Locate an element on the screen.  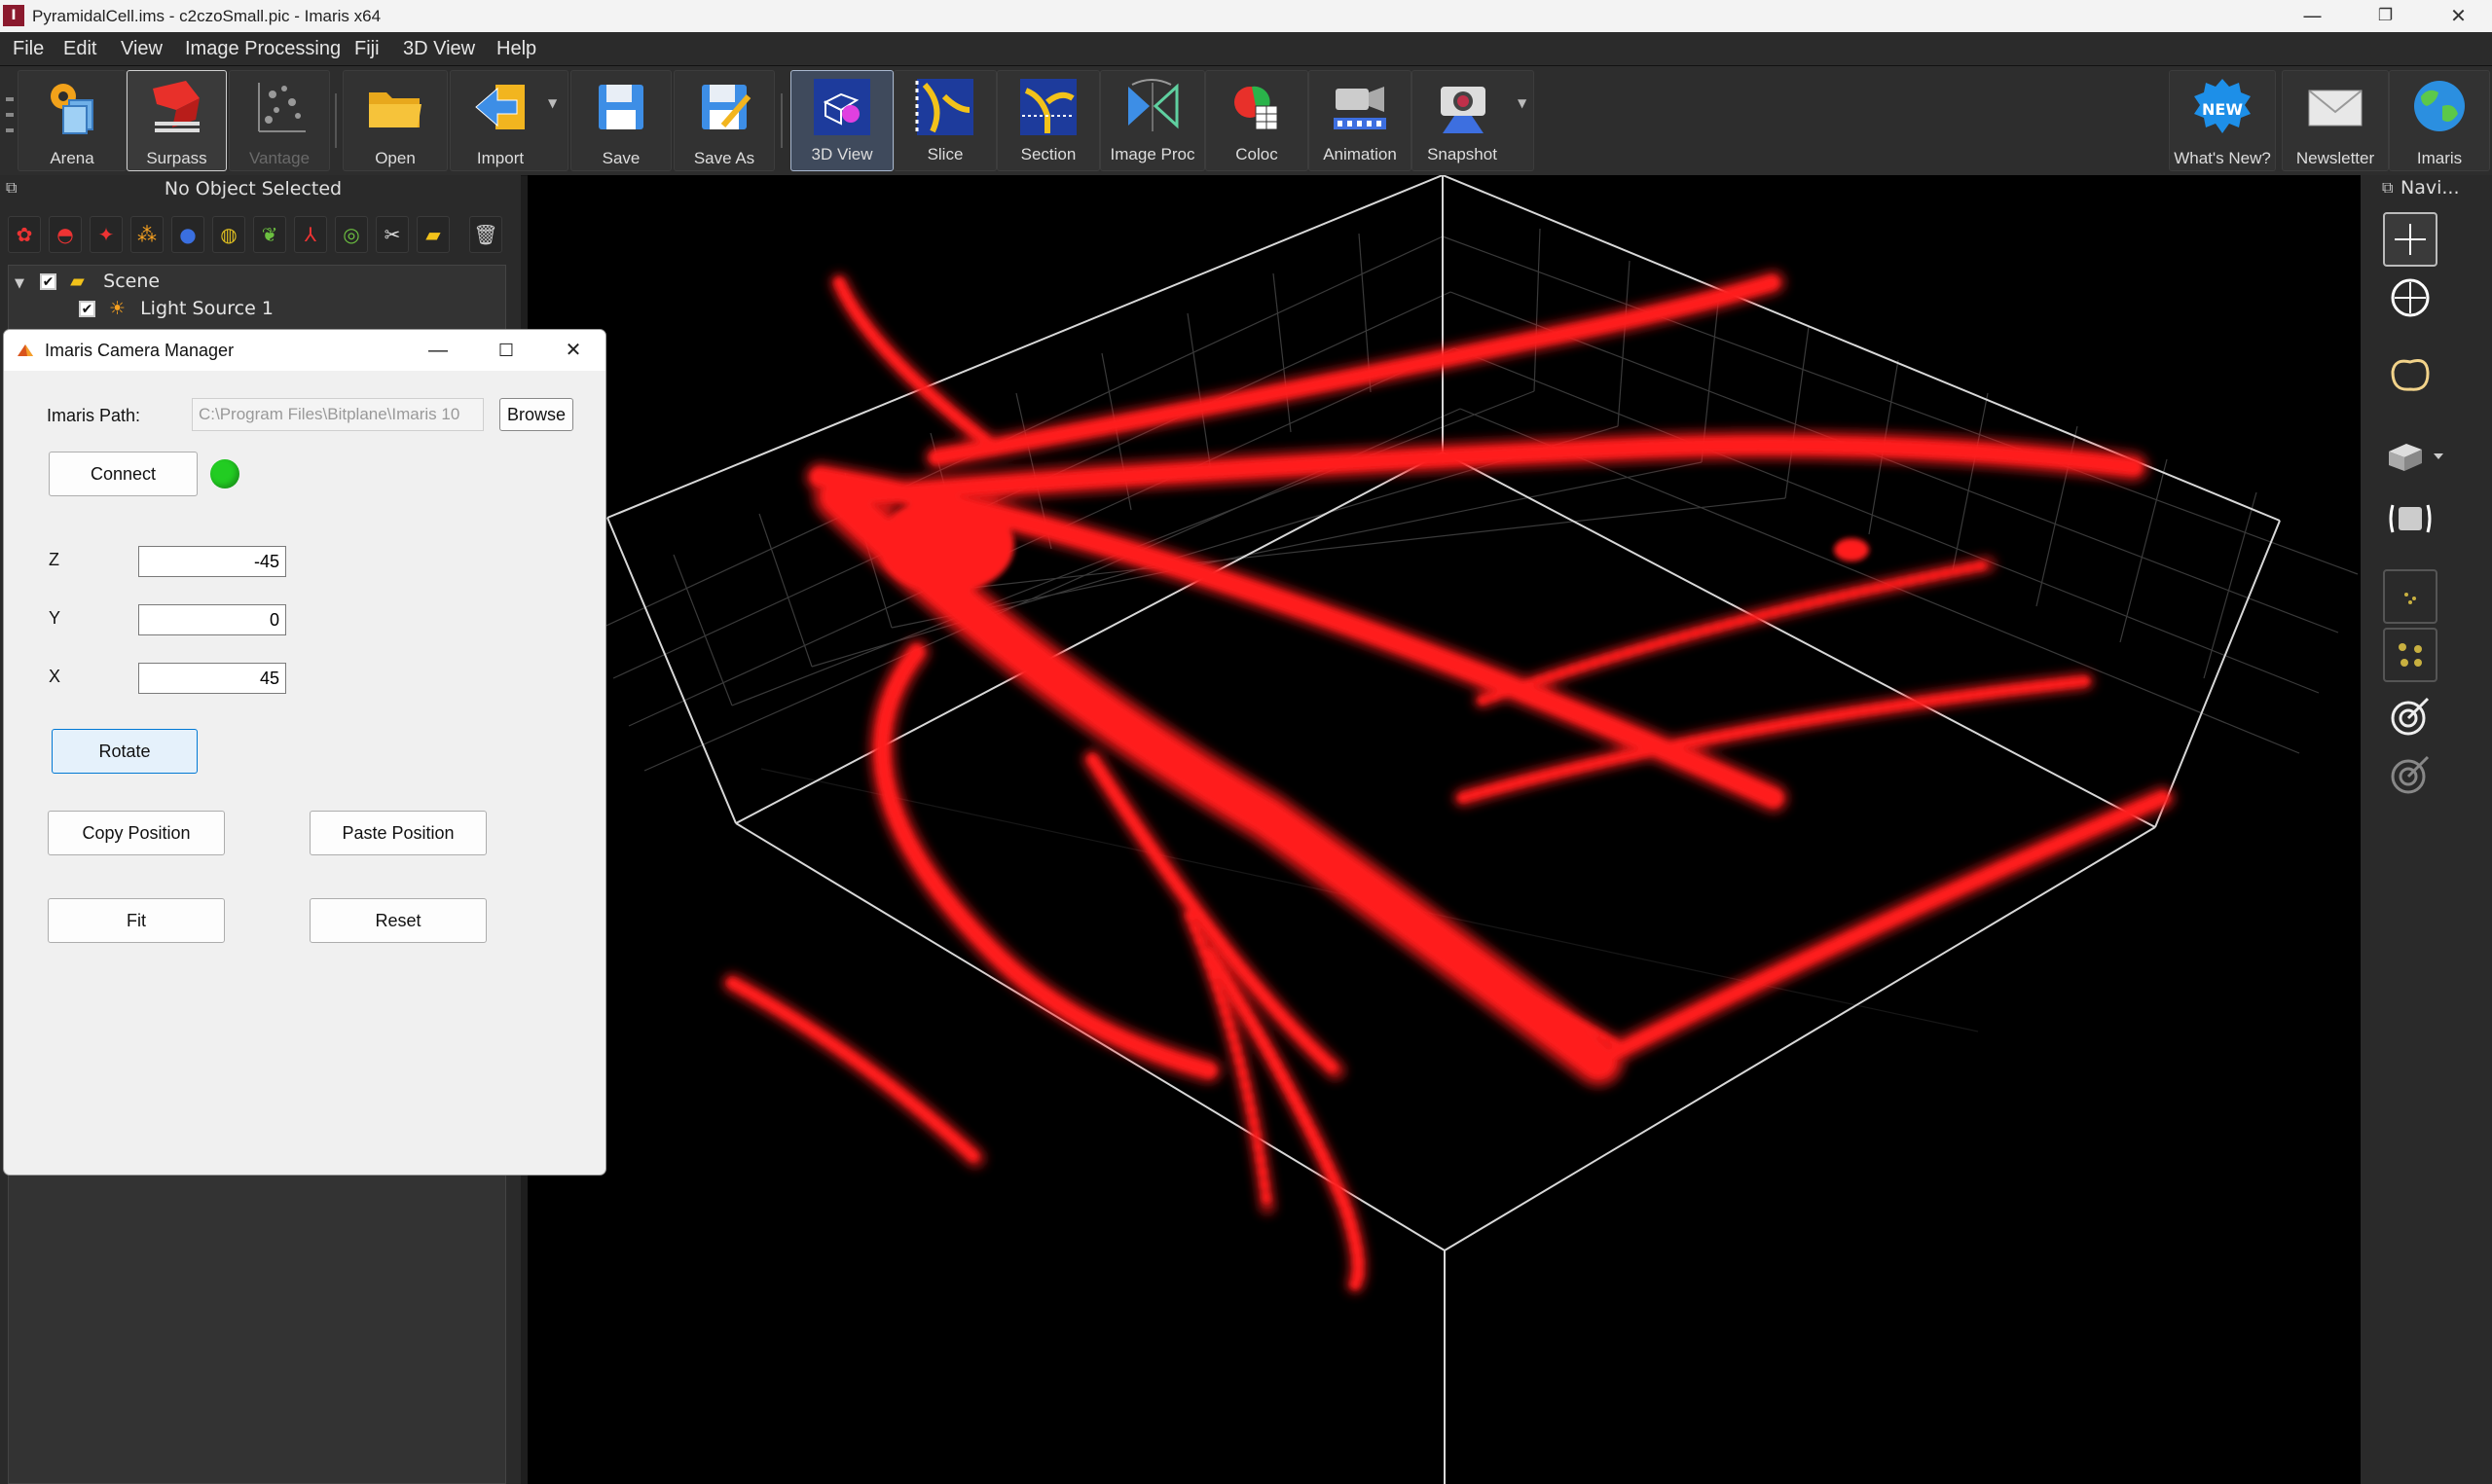
import-label: Import is located at coordinates (500, 158).